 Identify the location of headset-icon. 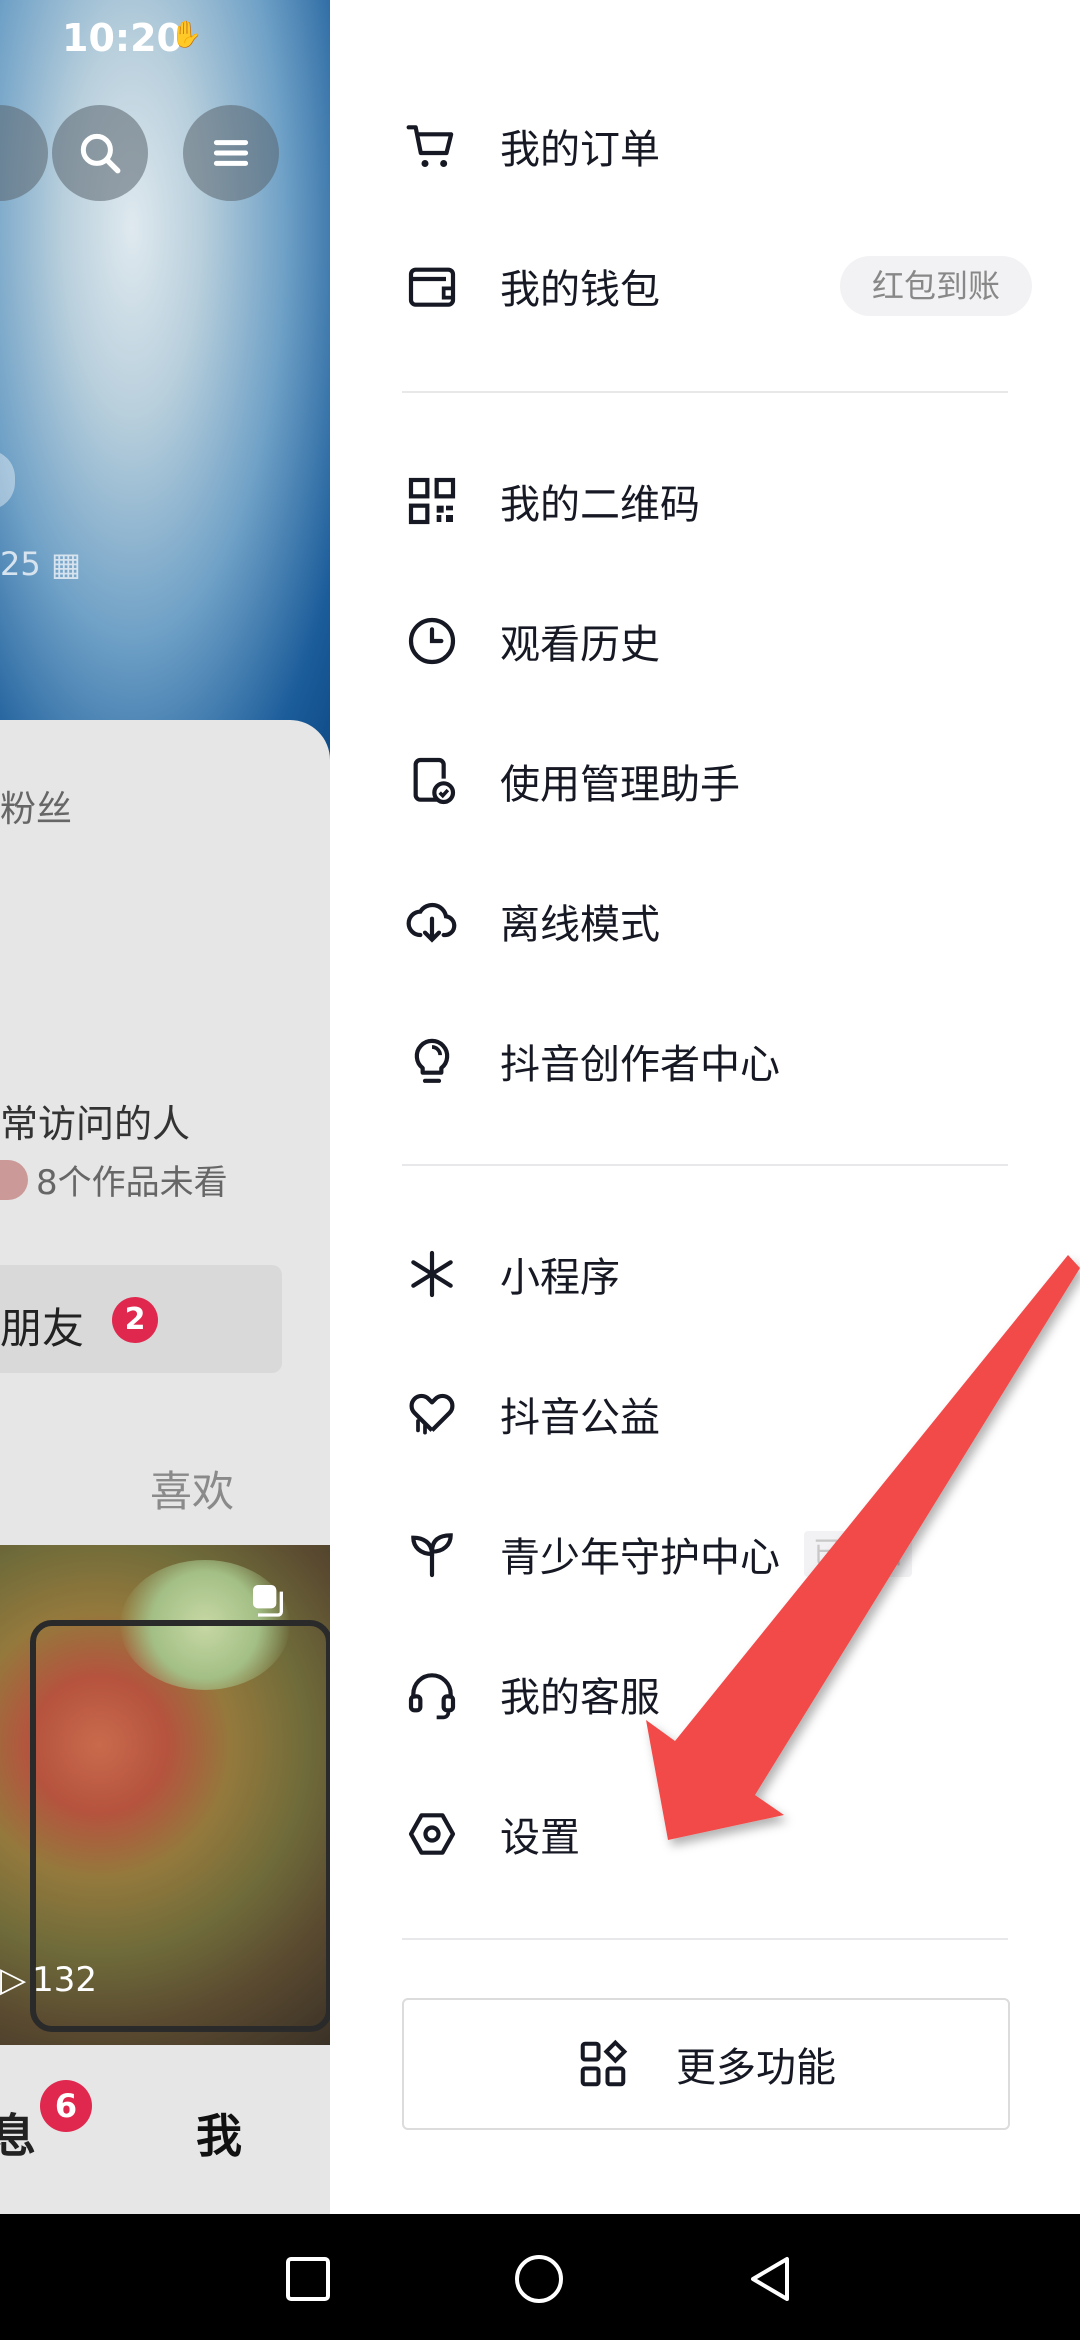
(432, 1694).